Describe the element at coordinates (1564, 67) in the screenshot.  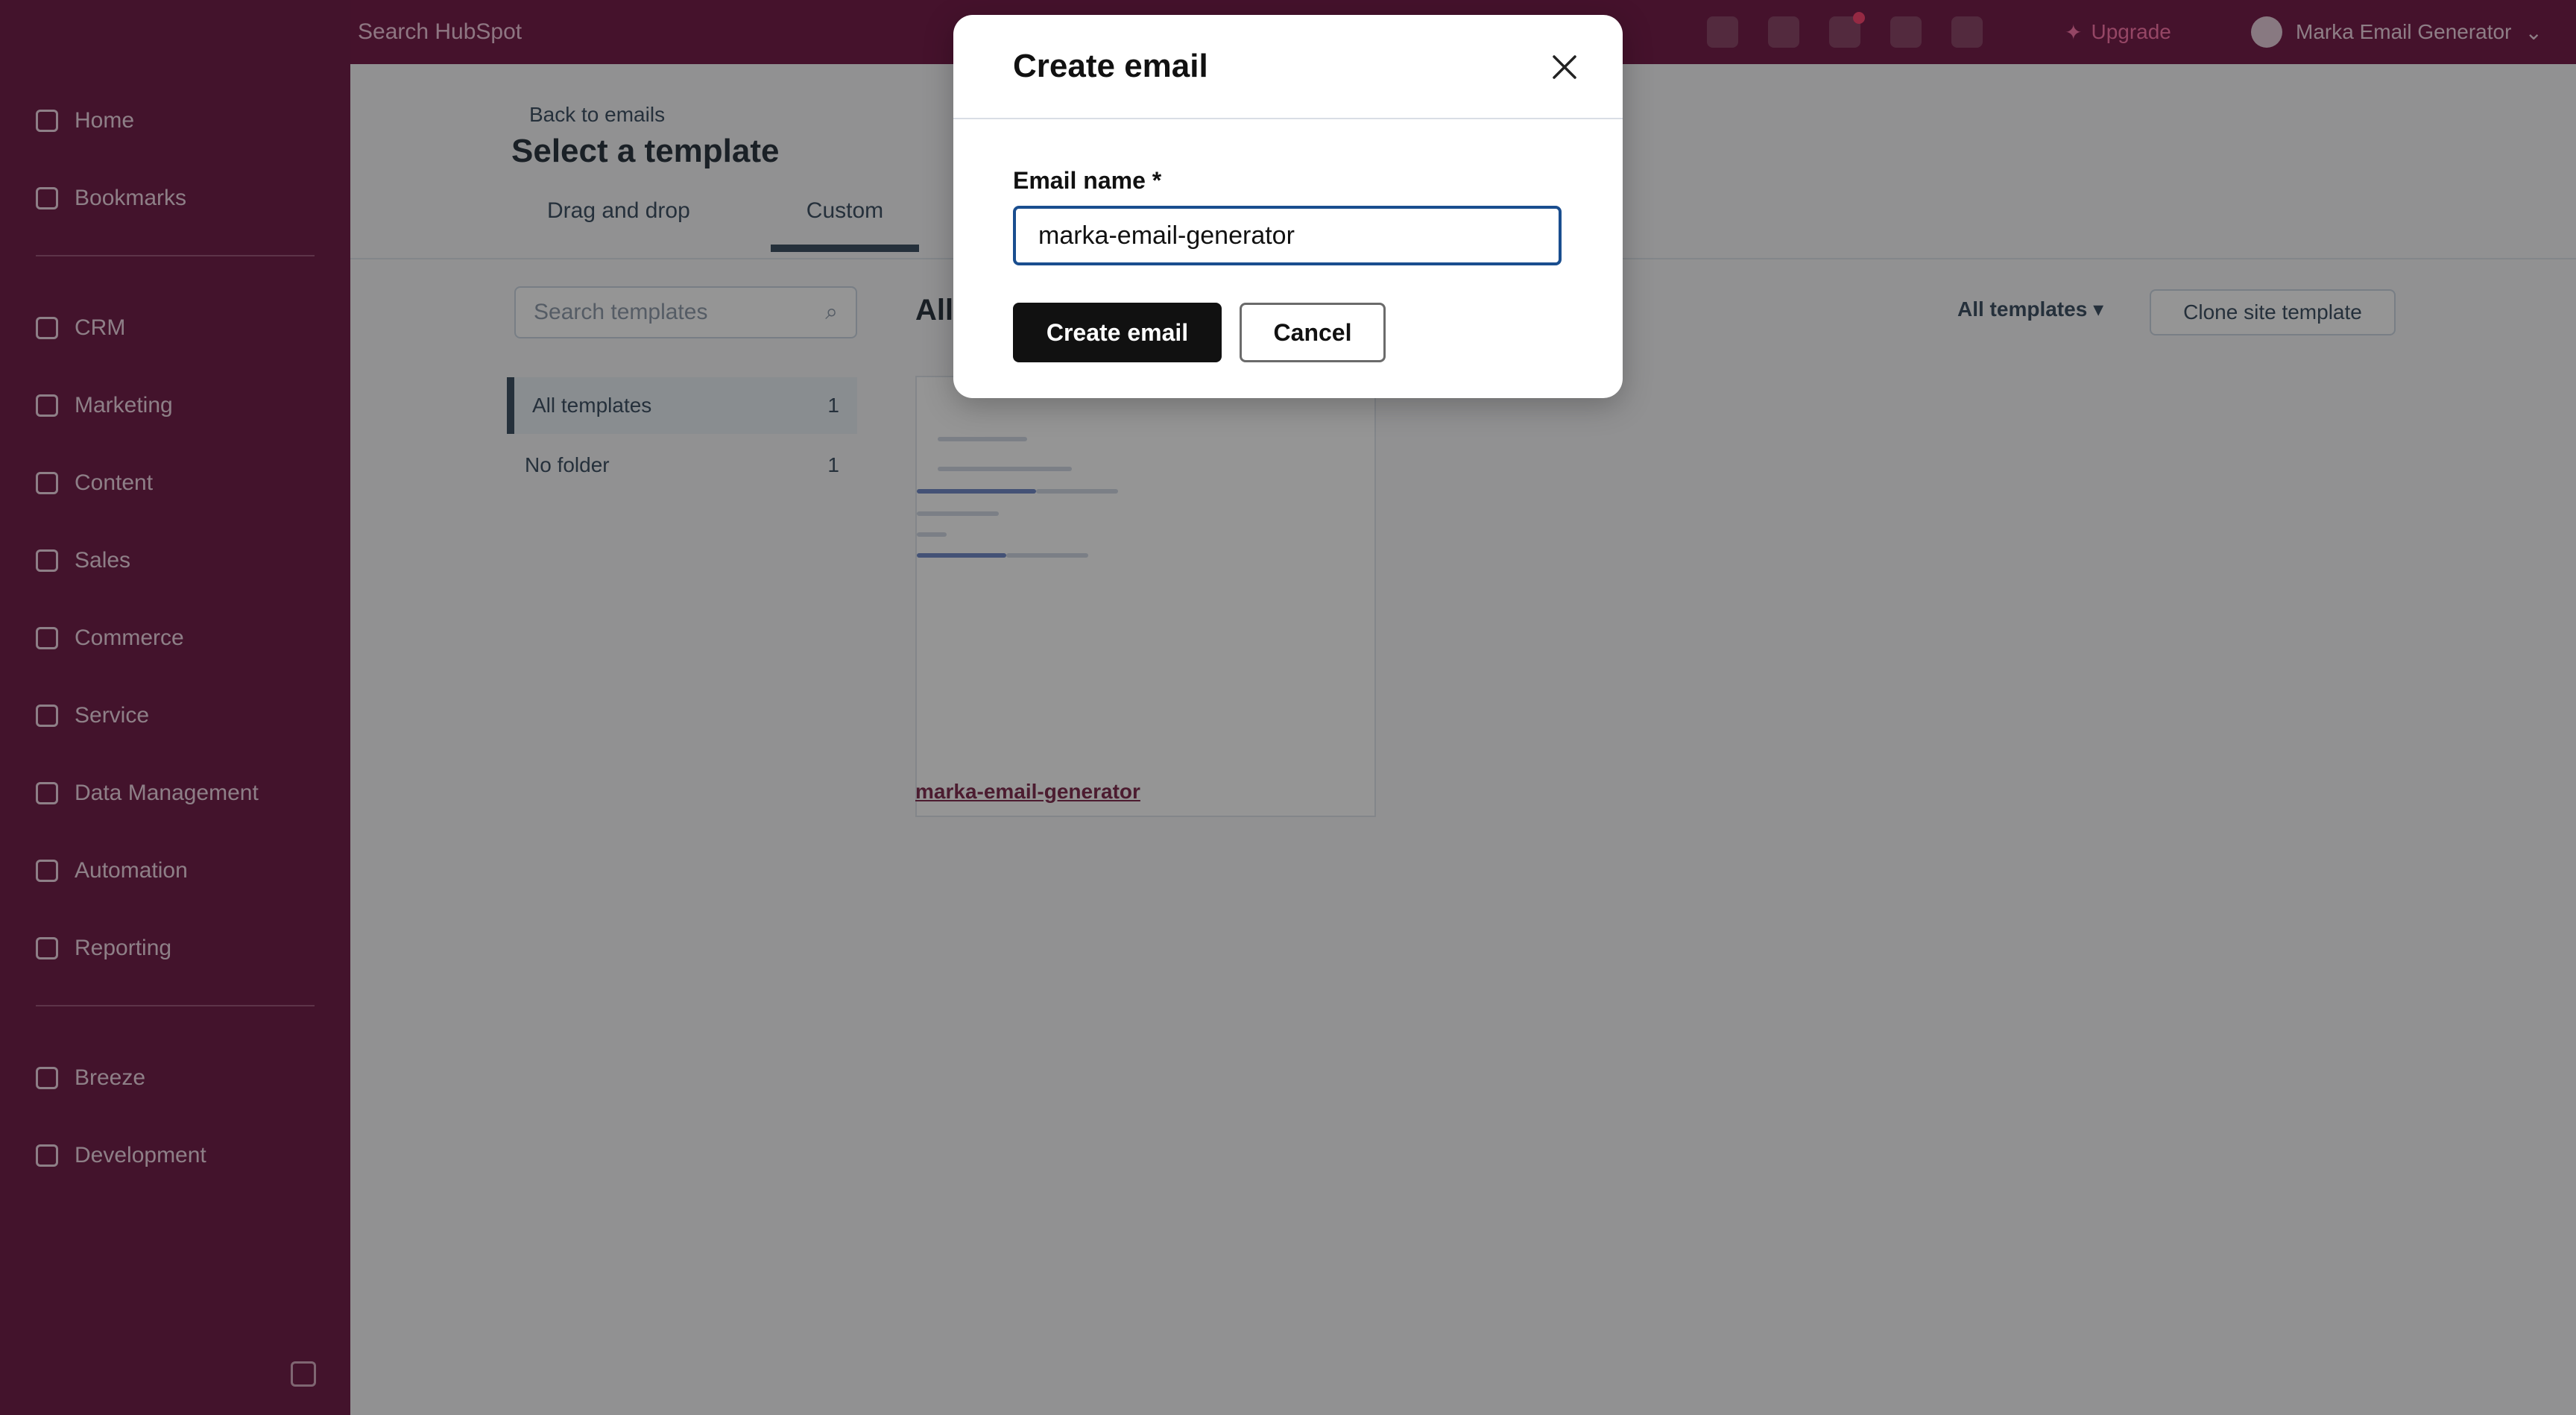
I see `close-icon` at that location.